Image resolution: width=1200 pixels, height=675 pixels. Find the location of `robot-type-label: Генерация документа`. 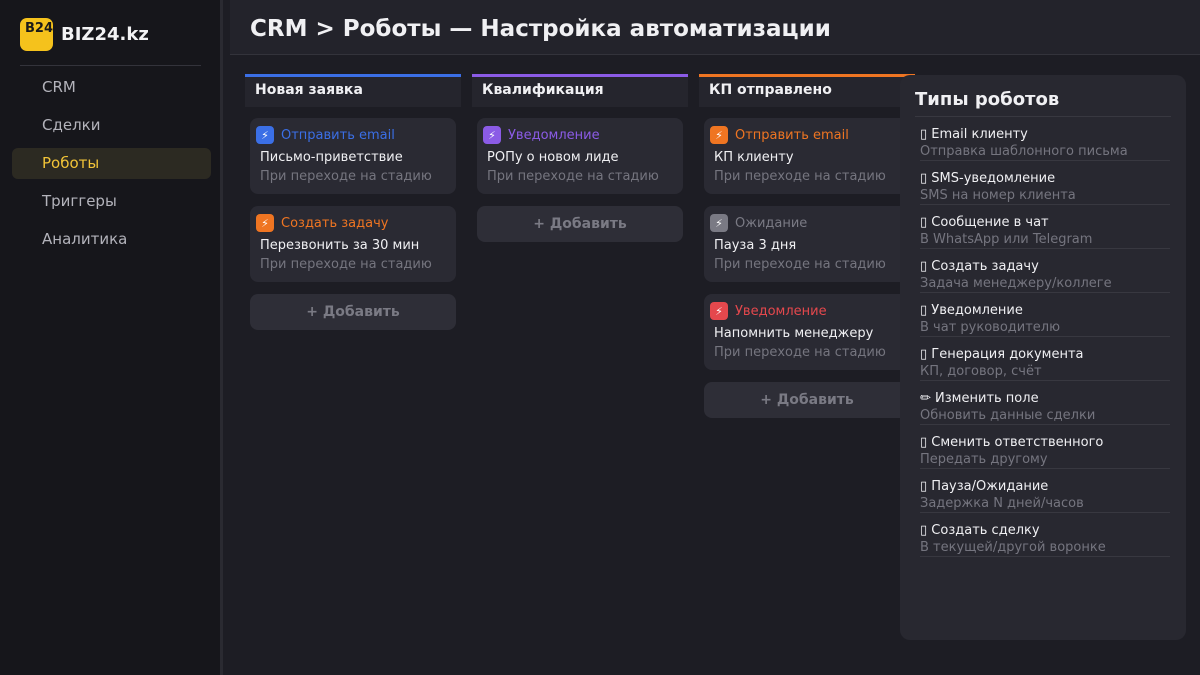

robot-type-label: Генерация документа is located at coordinates (1007, 354).